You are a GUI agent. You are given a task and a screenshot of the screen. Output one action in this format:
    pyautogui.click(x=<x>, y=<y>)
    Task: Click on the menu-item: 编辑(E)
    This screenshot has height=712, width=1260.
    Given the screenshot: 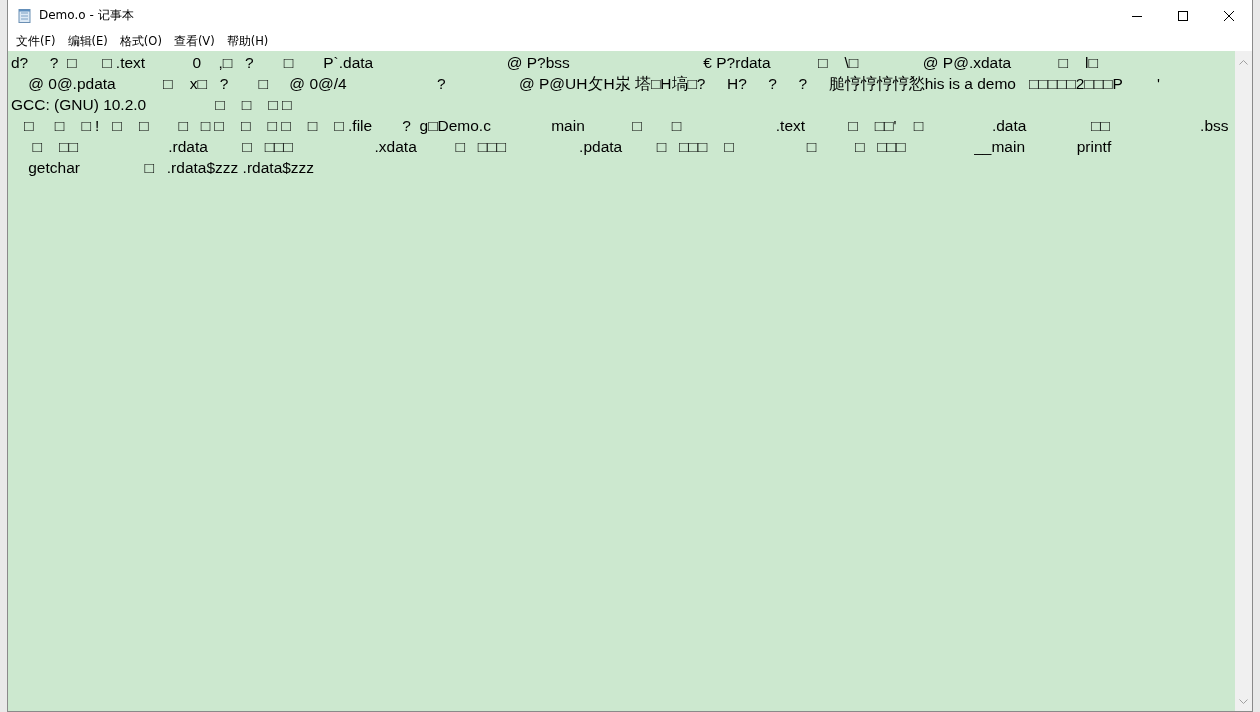 What is the action you would take?
    pyautogui.click(x=87, y=41)
    